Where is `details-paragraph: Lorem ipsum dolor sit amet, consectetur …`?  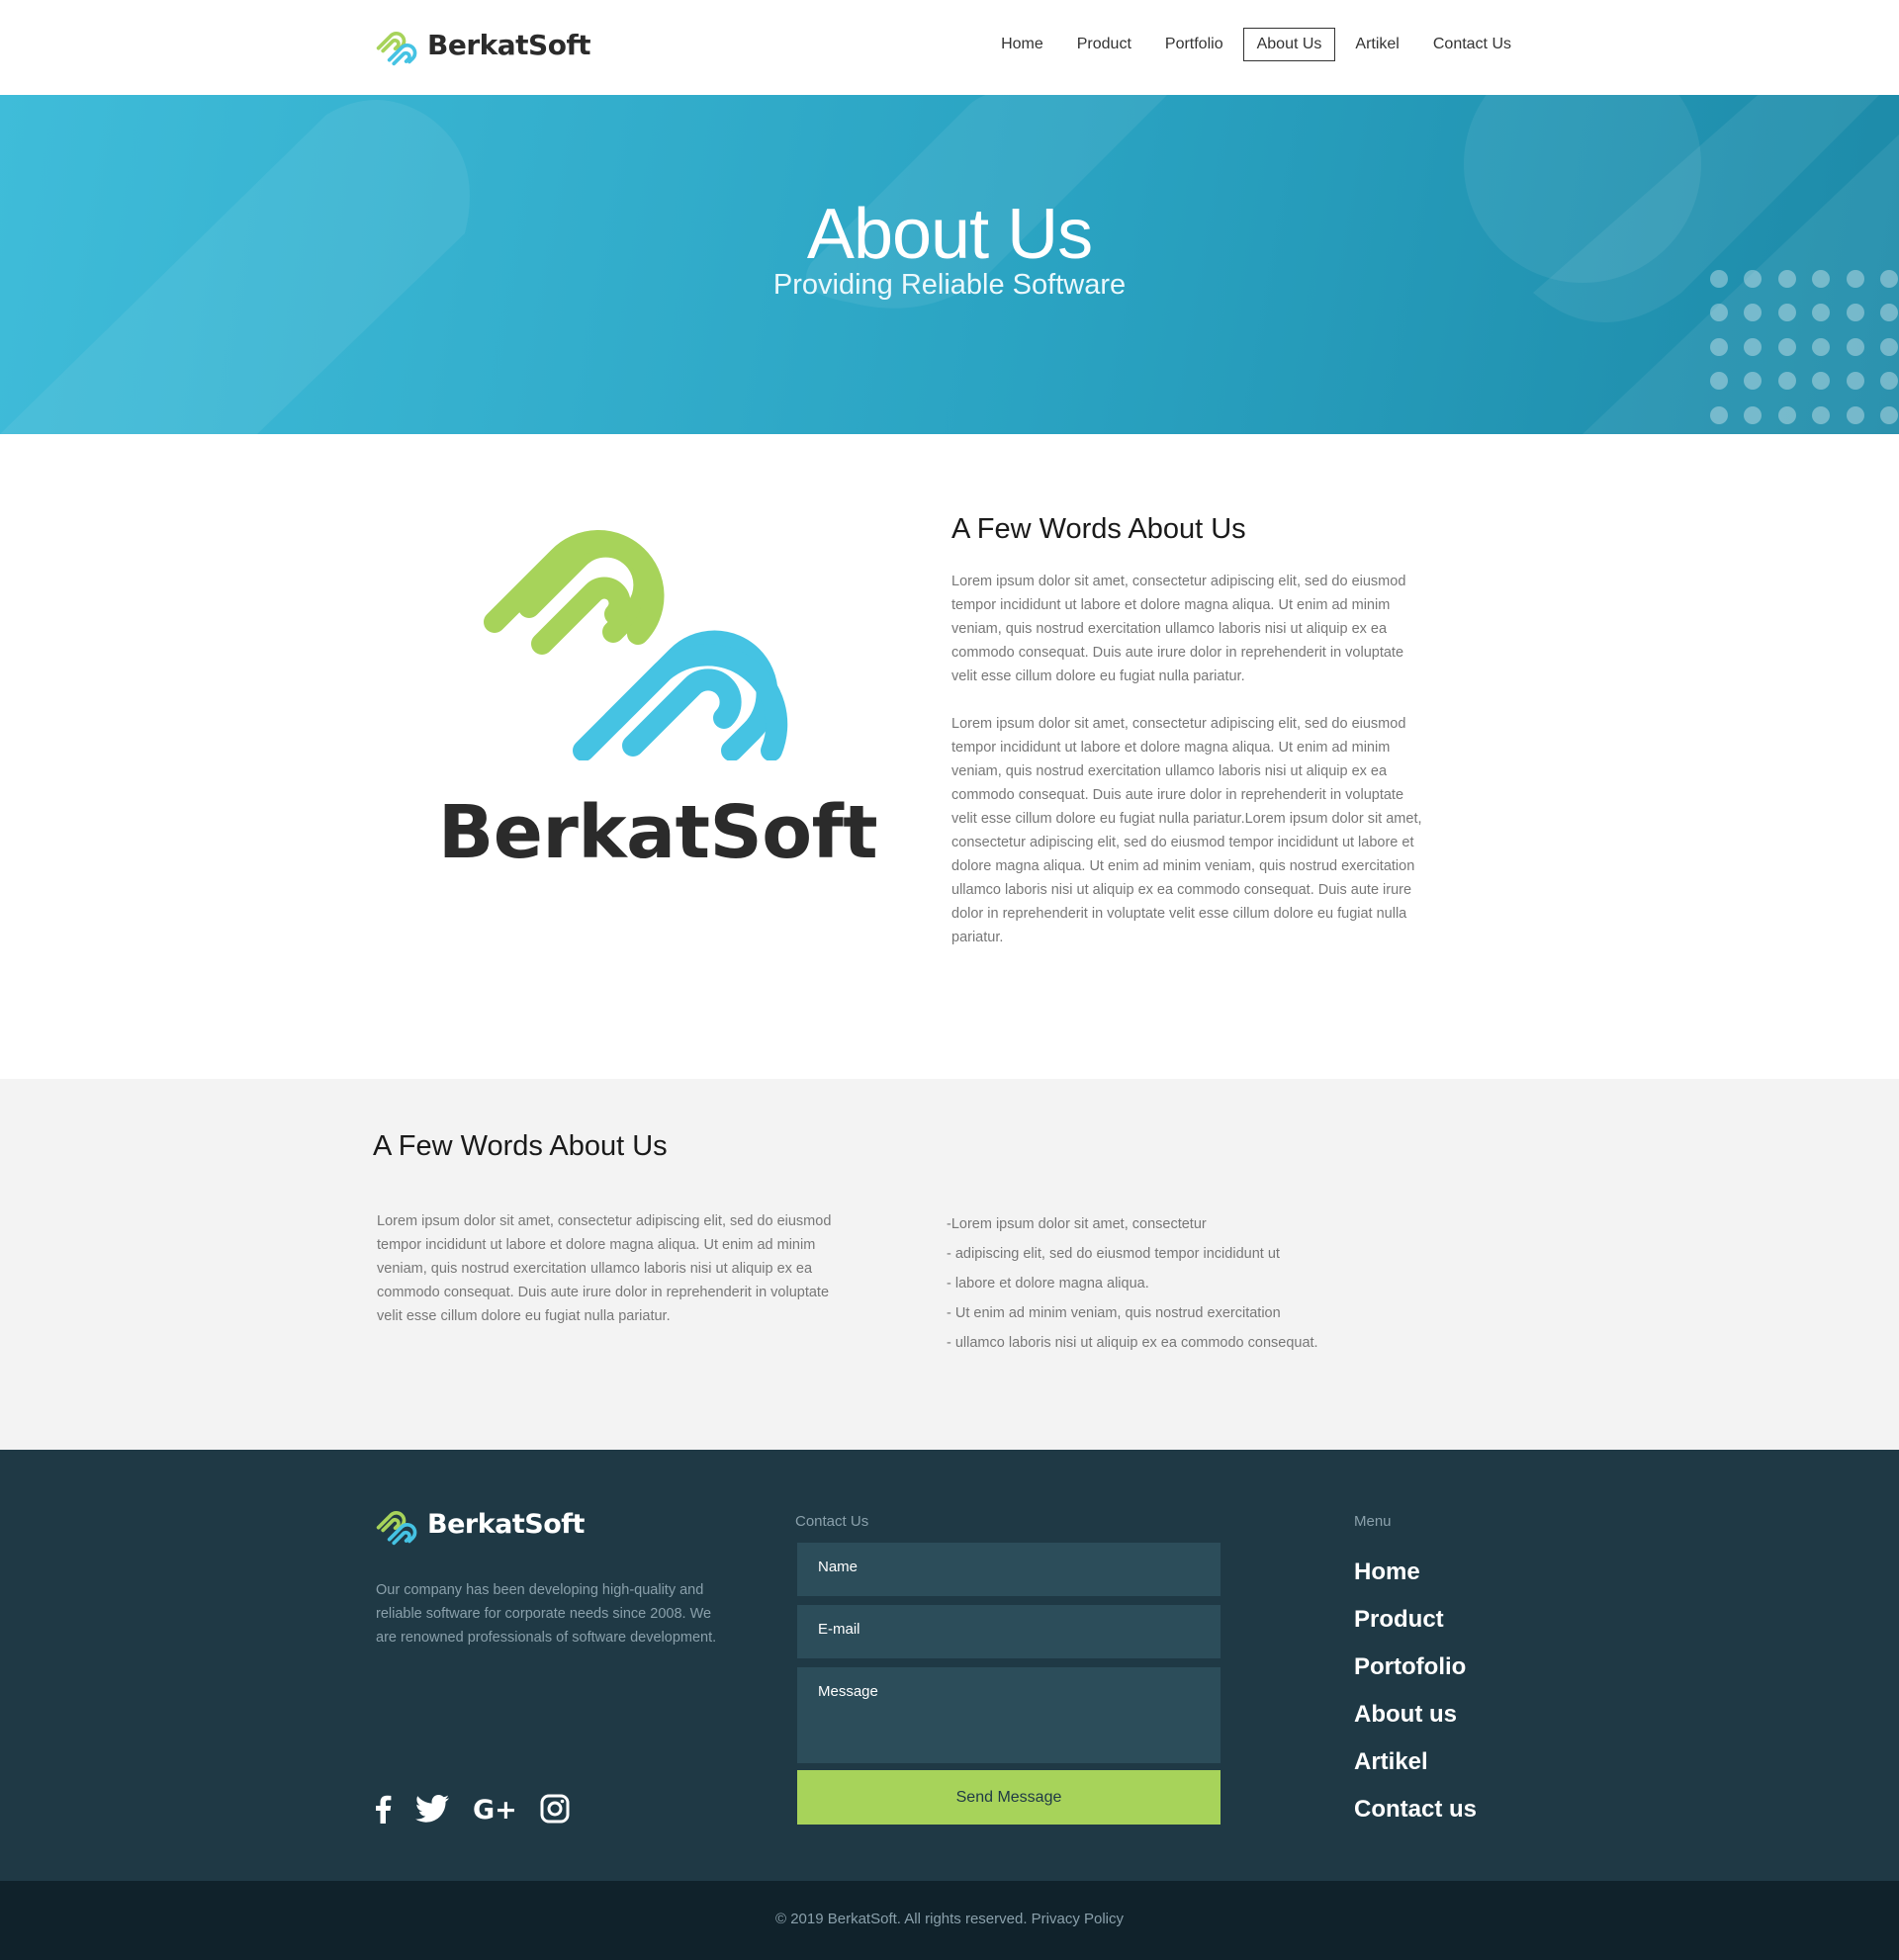 details-paragraph: Lorem ipsum dolor sit amet, consectetur … is located at coordinates (604, 1268).